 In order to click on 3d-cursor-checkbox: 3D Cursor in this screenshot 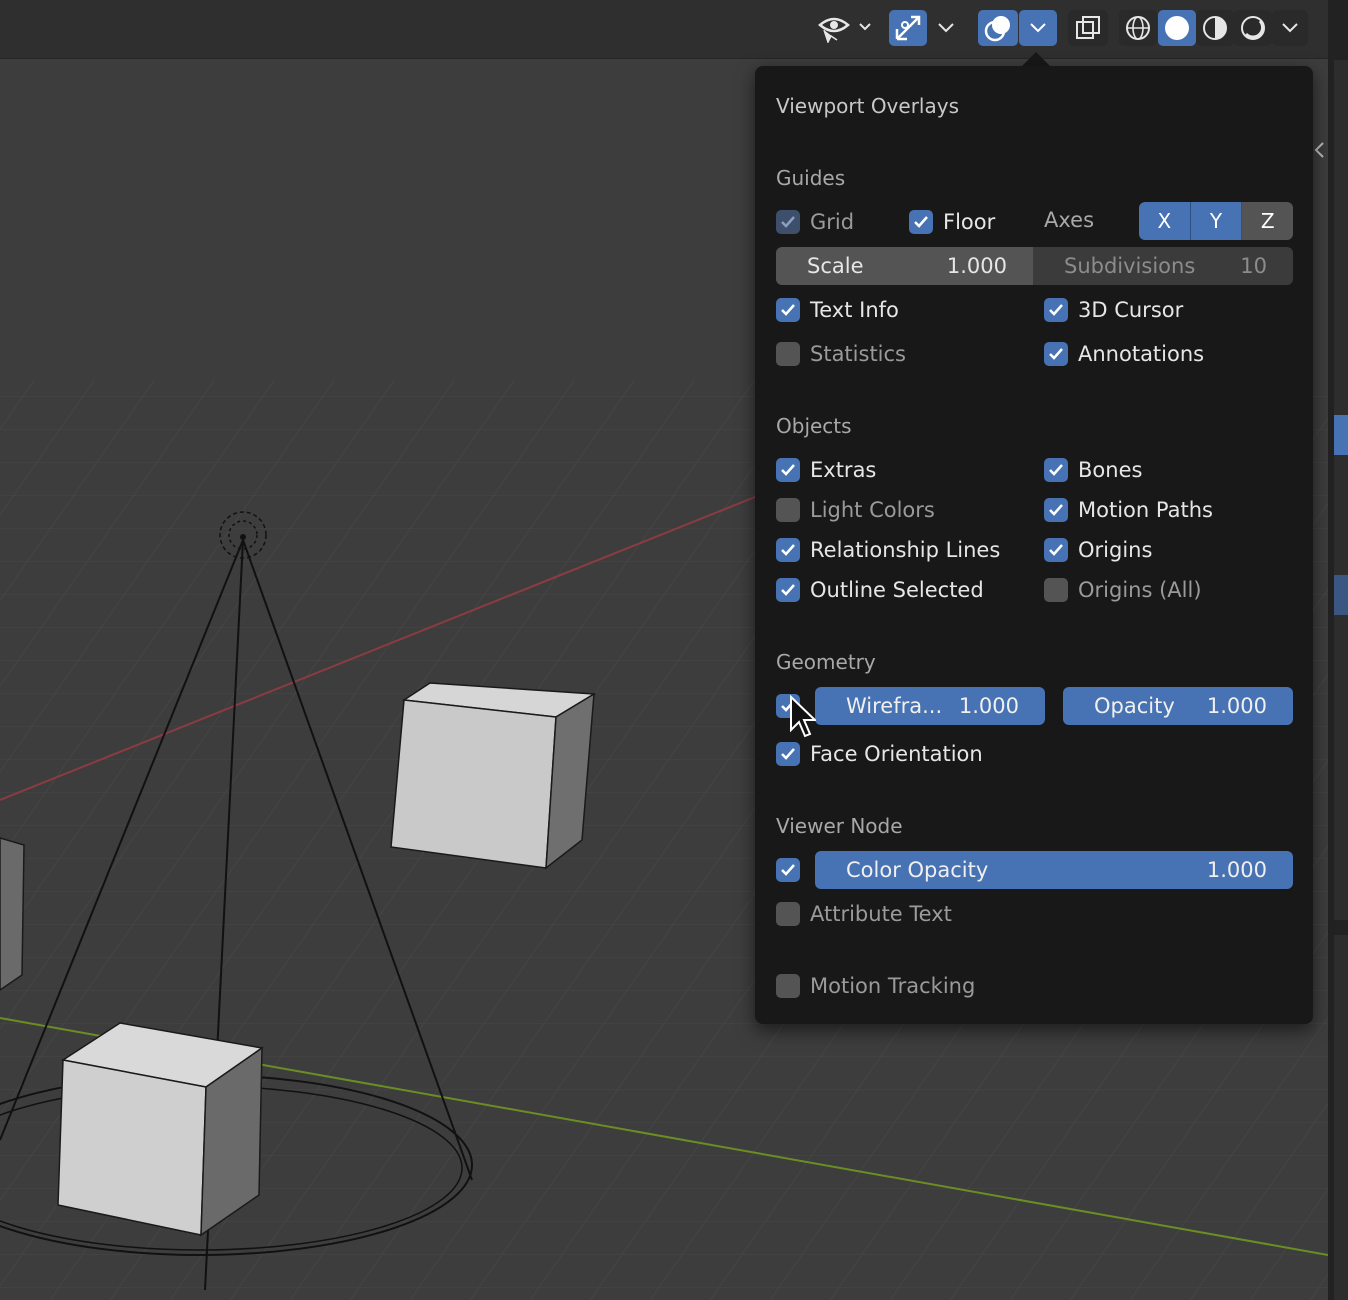, I will do `click(1113, 310)`.